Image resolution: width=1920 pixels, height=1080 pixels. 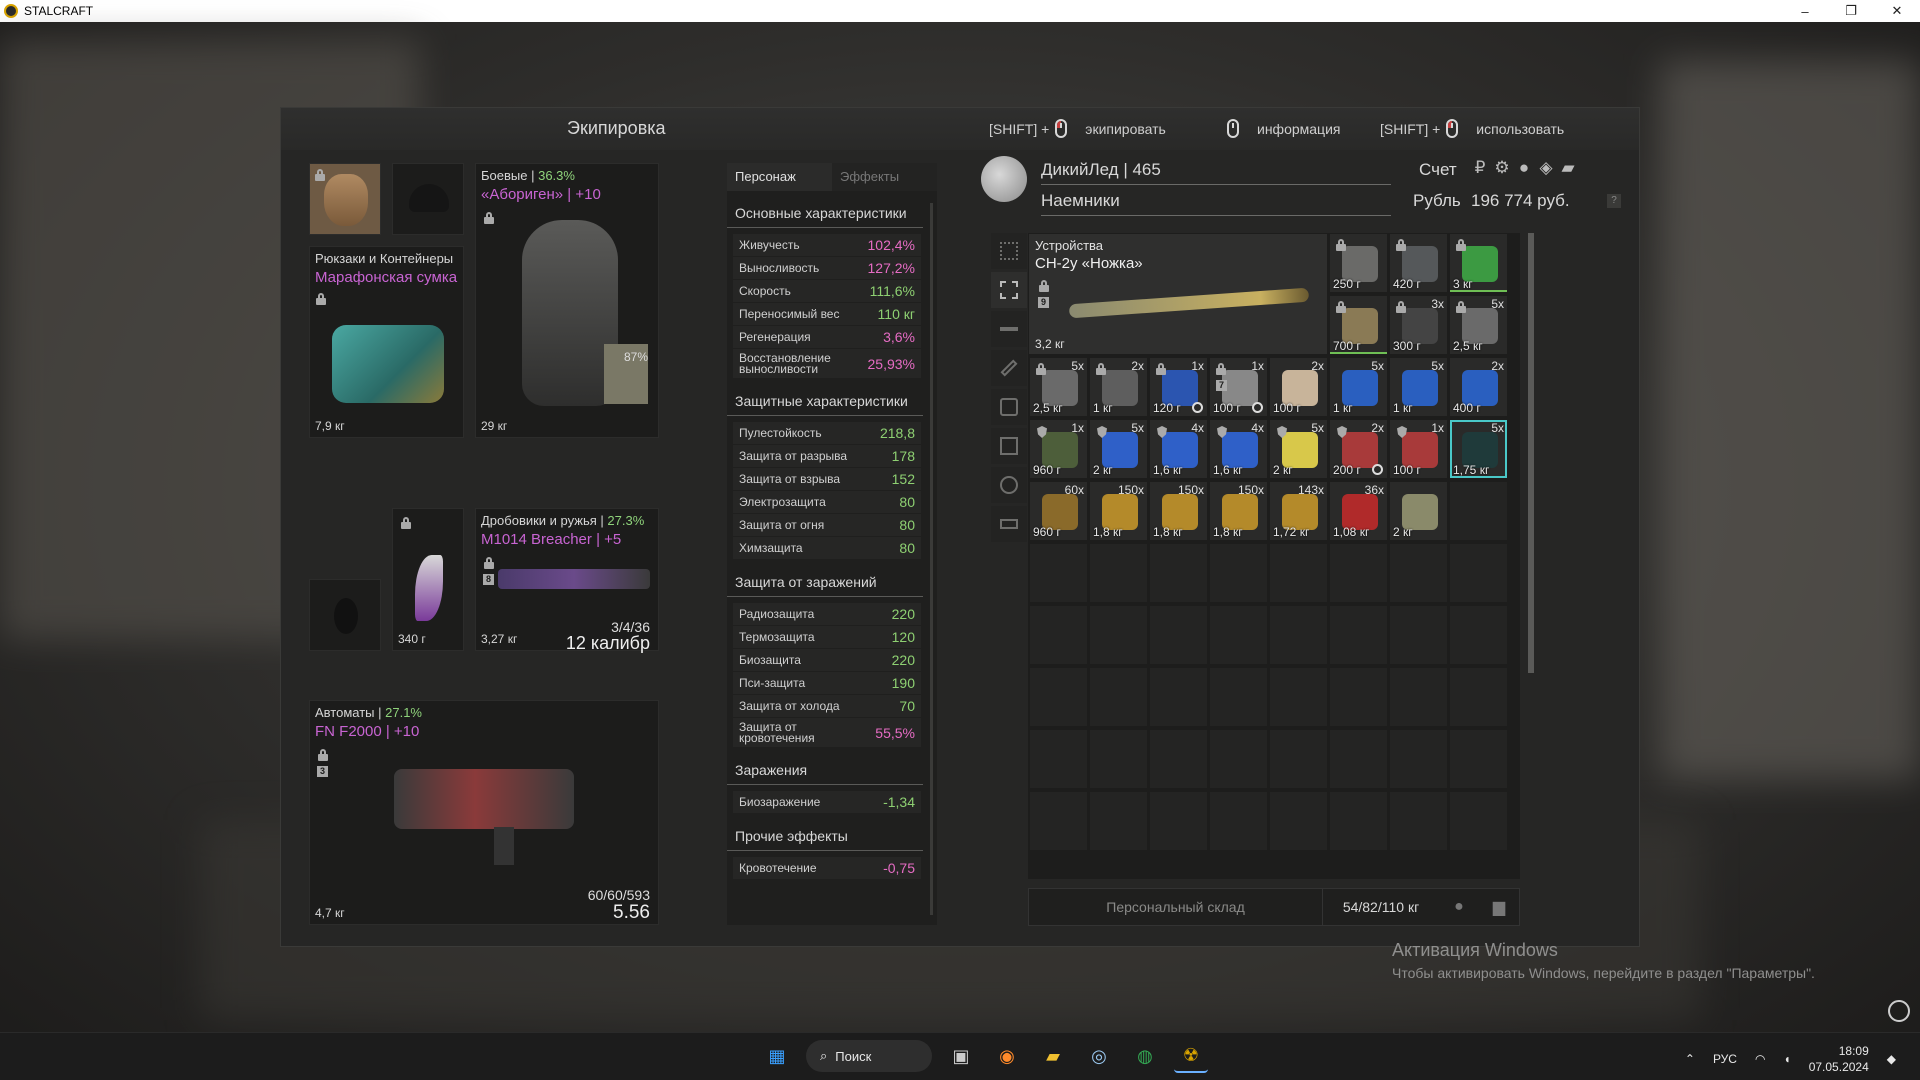 What do you see at coordinates (345, 615) in the screenshot?
I see `grenade-slot` at bounding box center [345, 615].